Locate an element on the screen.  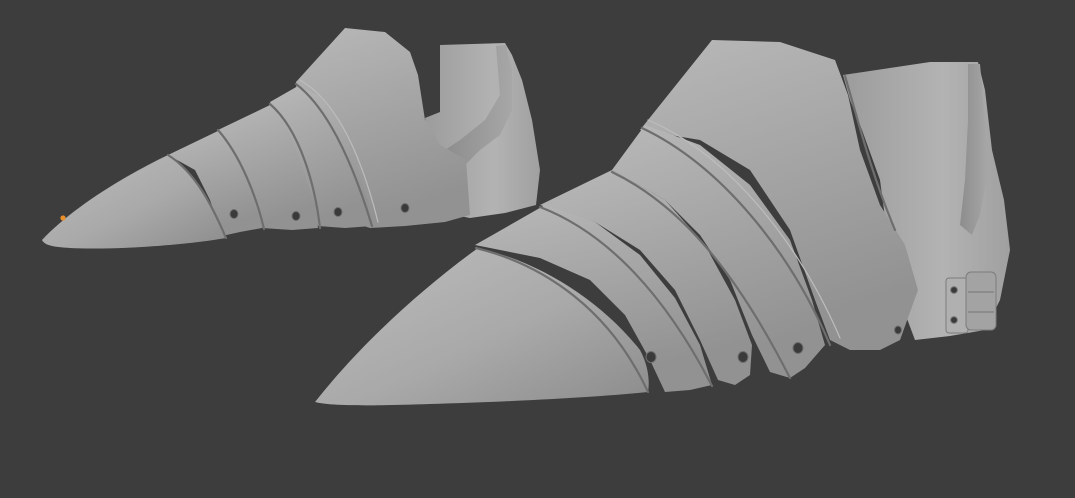
heel-hinge is located at coordinates (971, 302).